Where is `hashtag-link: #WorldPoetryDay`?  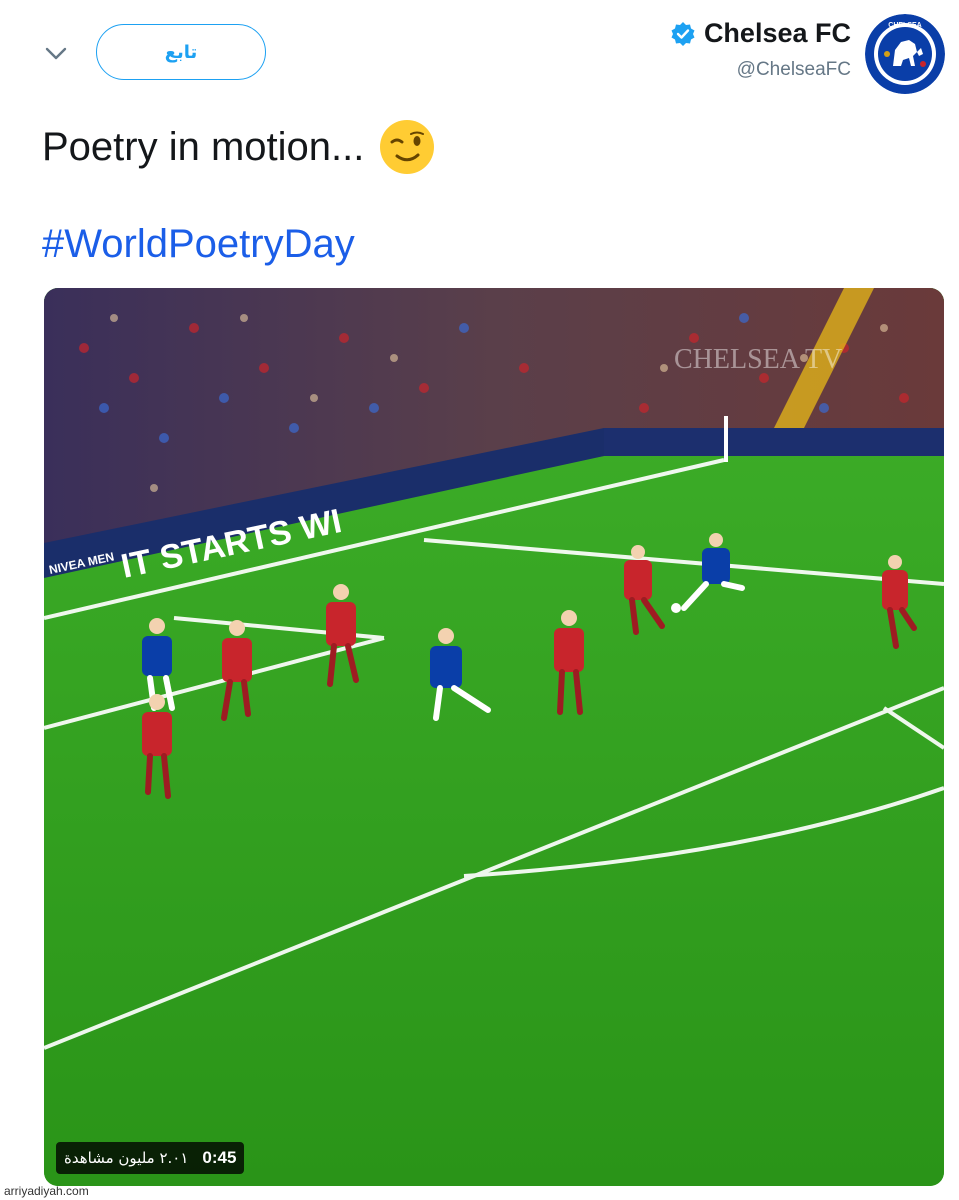
hashtag-link: #WorldPoetryDay is located at coordinates (198, 244).